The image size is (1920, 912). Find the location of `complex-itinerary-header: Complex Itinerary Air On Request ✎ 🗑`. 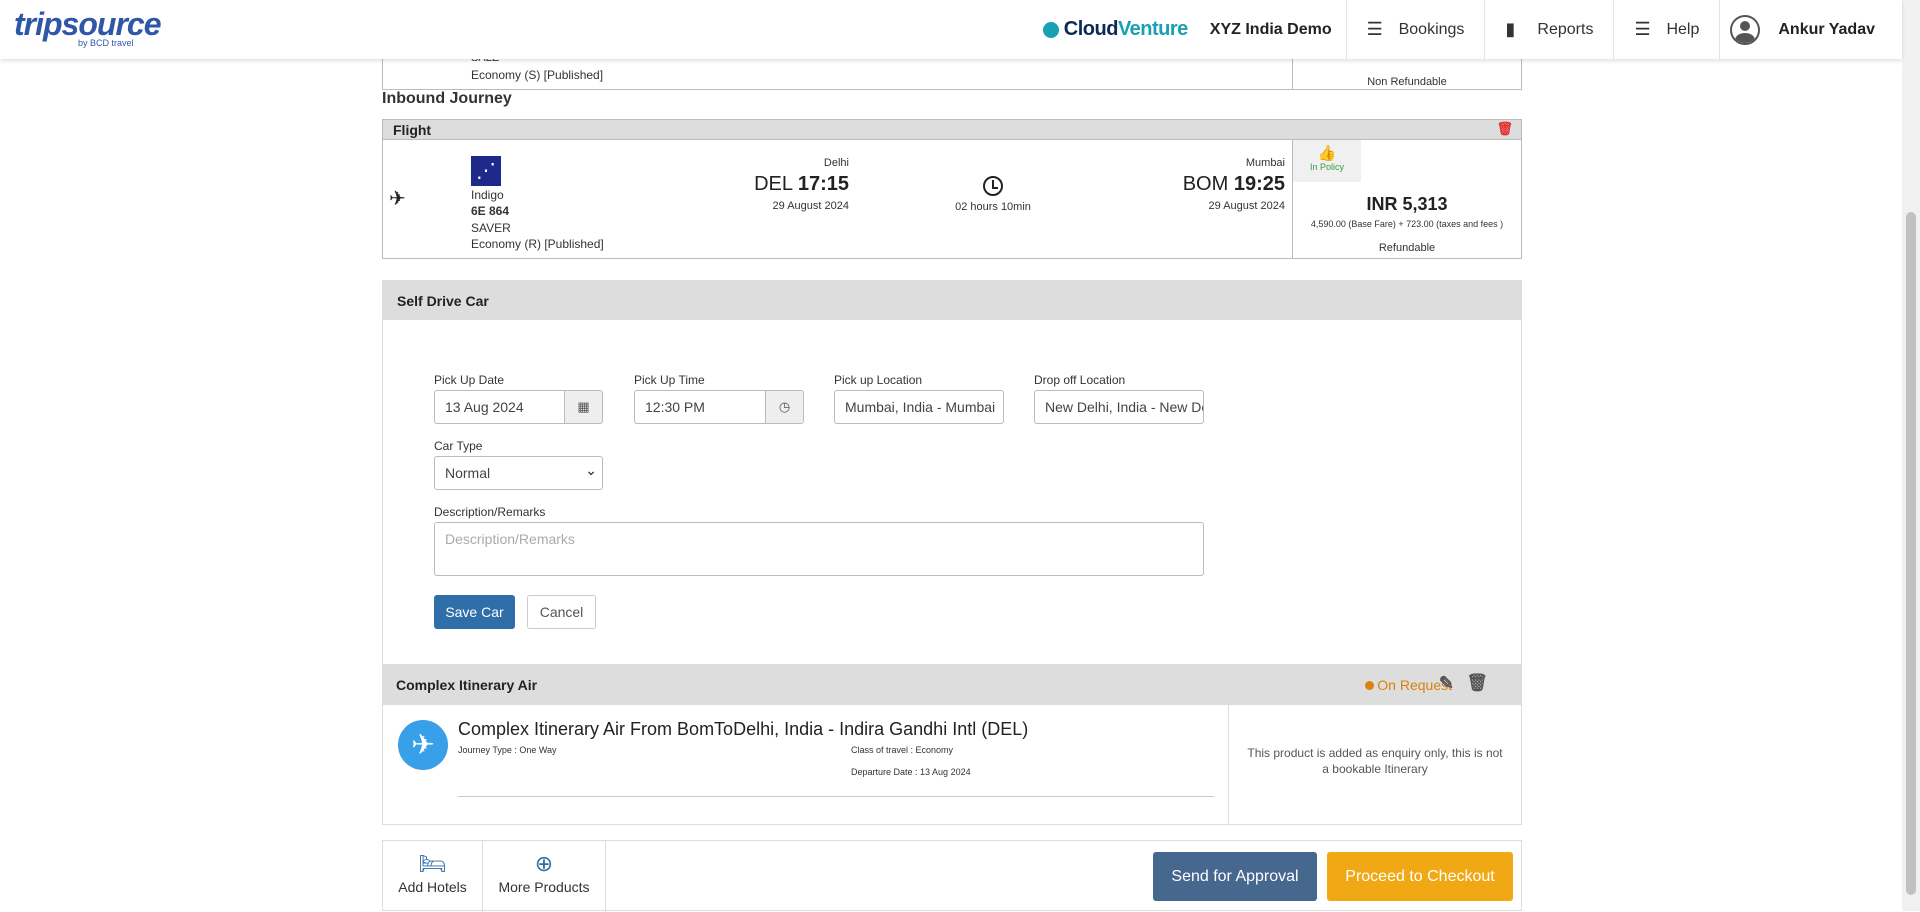

complex-itinerary-header: Complex Itinerary Air On Request ✎ 🗑 is located at coordinates (952, 685).